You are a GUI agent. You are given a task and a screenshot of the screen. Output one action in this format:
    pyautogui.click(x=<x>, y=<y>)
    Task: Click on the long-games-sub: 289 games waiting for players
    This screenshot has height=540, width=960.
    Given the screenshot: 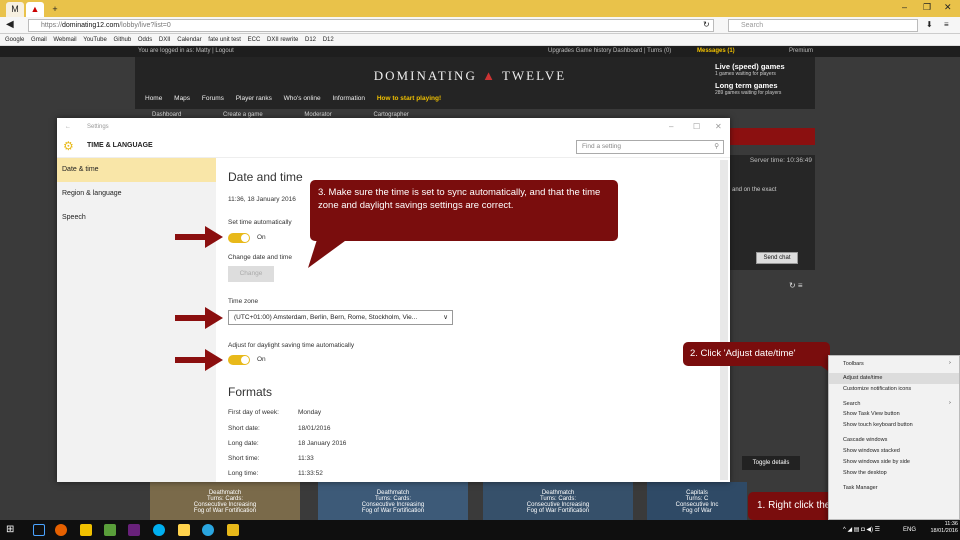 What is the action you would take?
    pyautogui.click(x=748, y=93)
    